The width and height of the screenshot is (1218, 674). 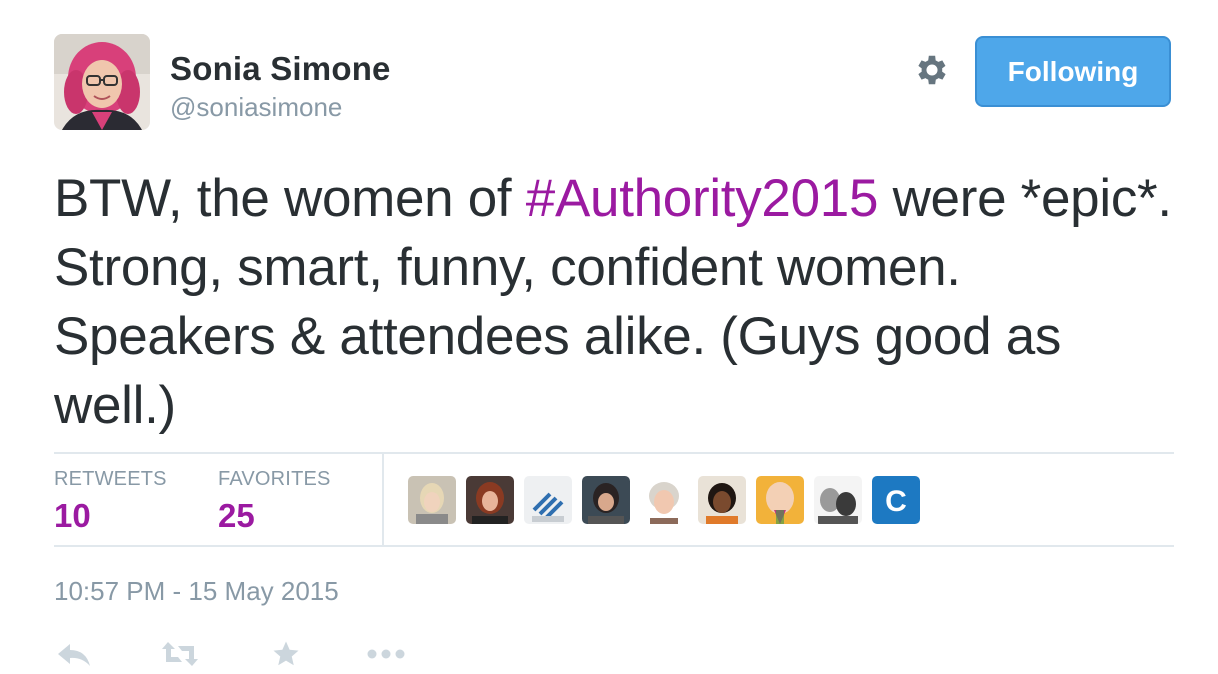 I want to click on following-button: Following, so click(x=1073, y=71).